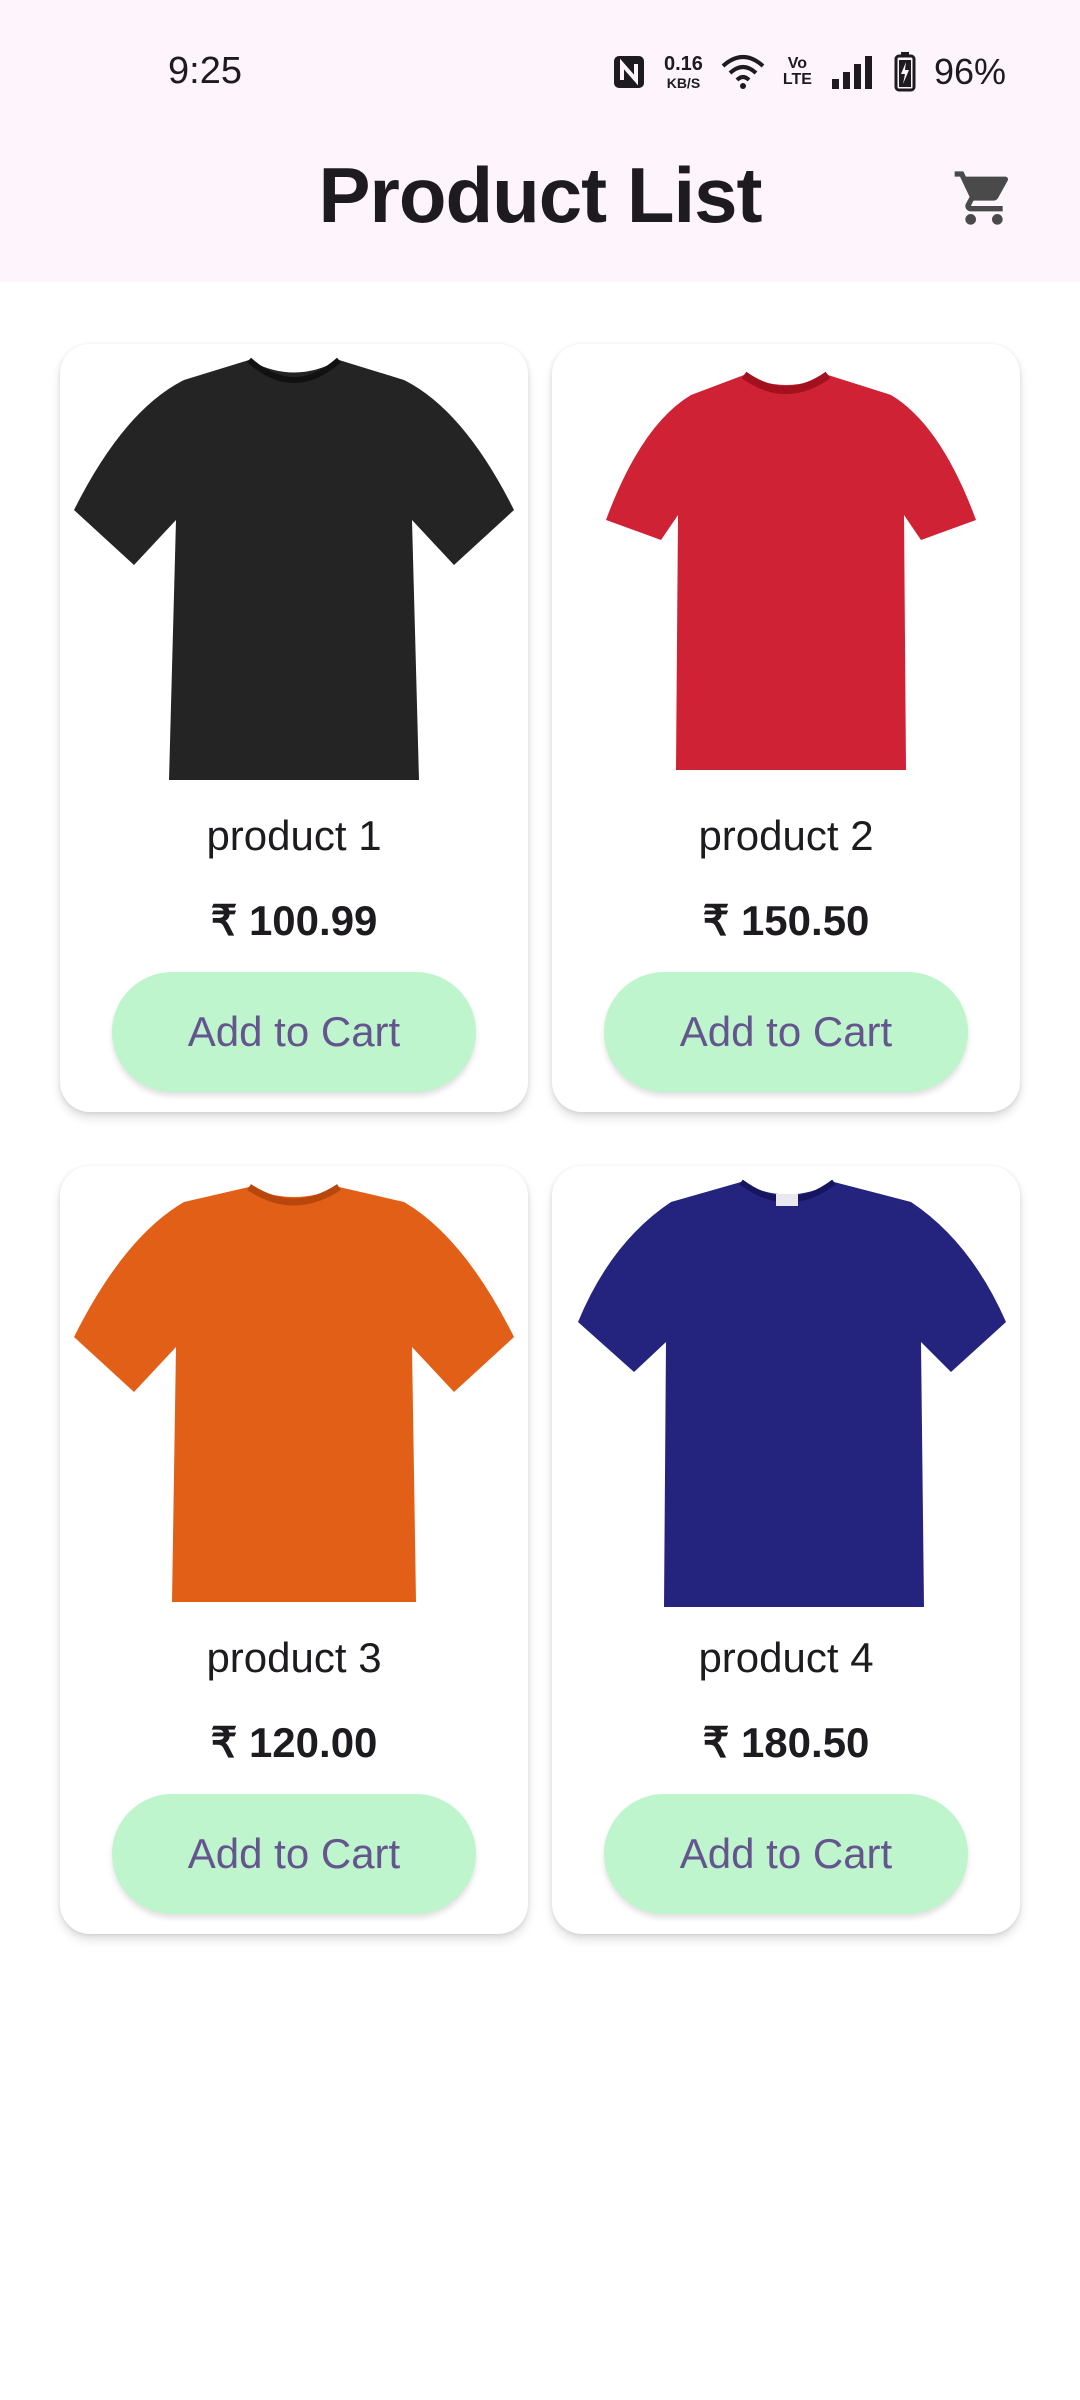  Describe the element at coordinates (786, 835) in the screenshot. I see `product-name: product 2` at that location.